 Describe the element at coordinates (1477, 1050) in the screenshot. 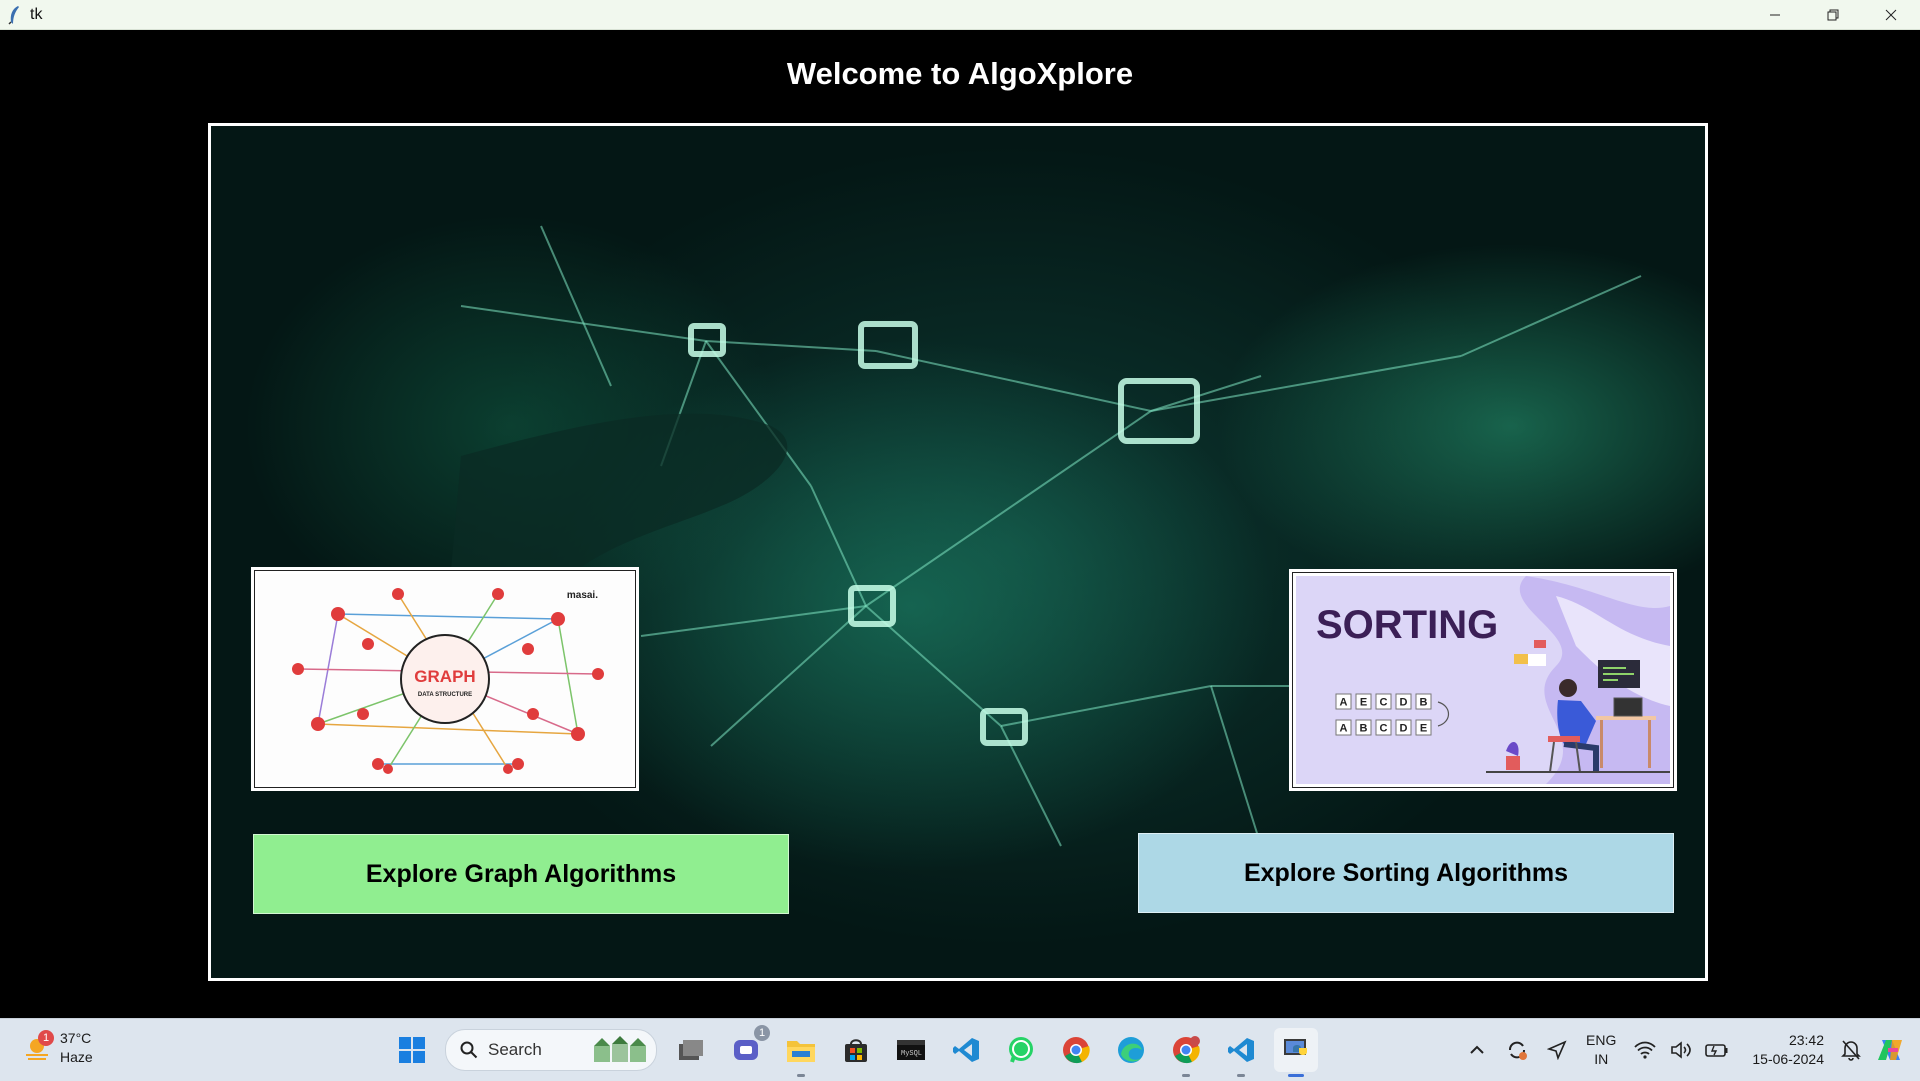

I see `chevron-up-icon` at that location.